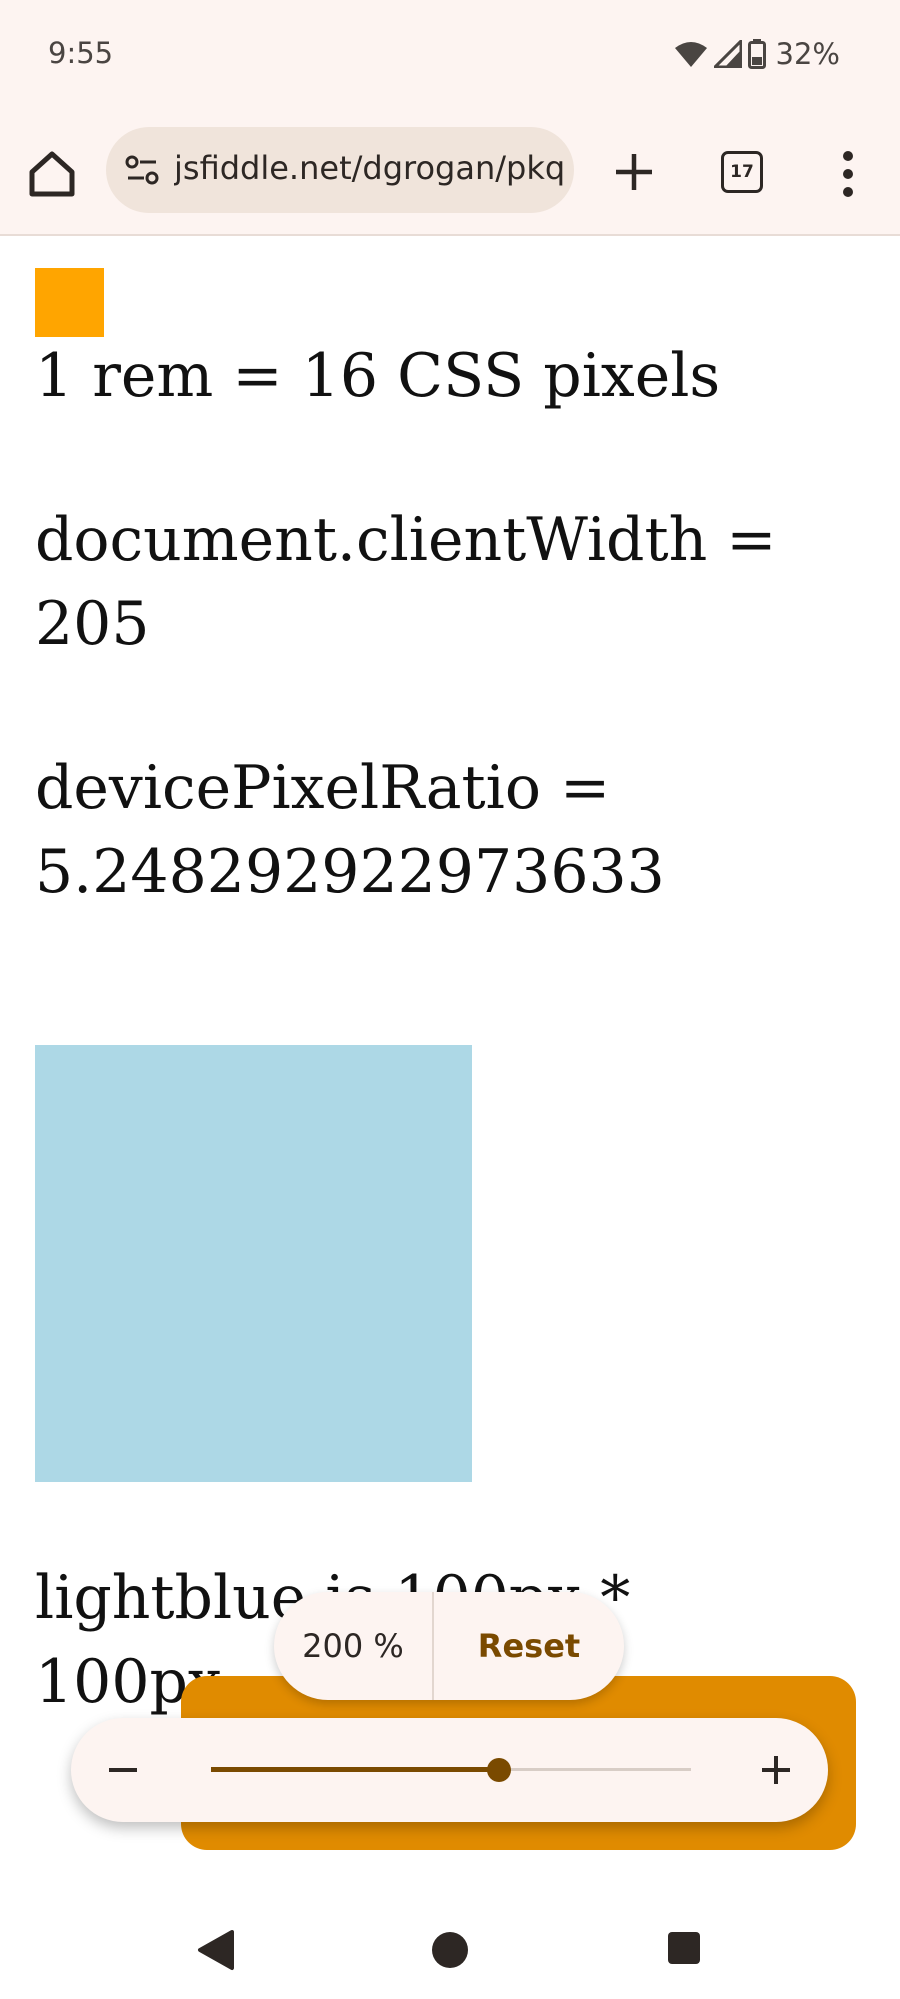  I want to click on orange-square, so click(69, 302).